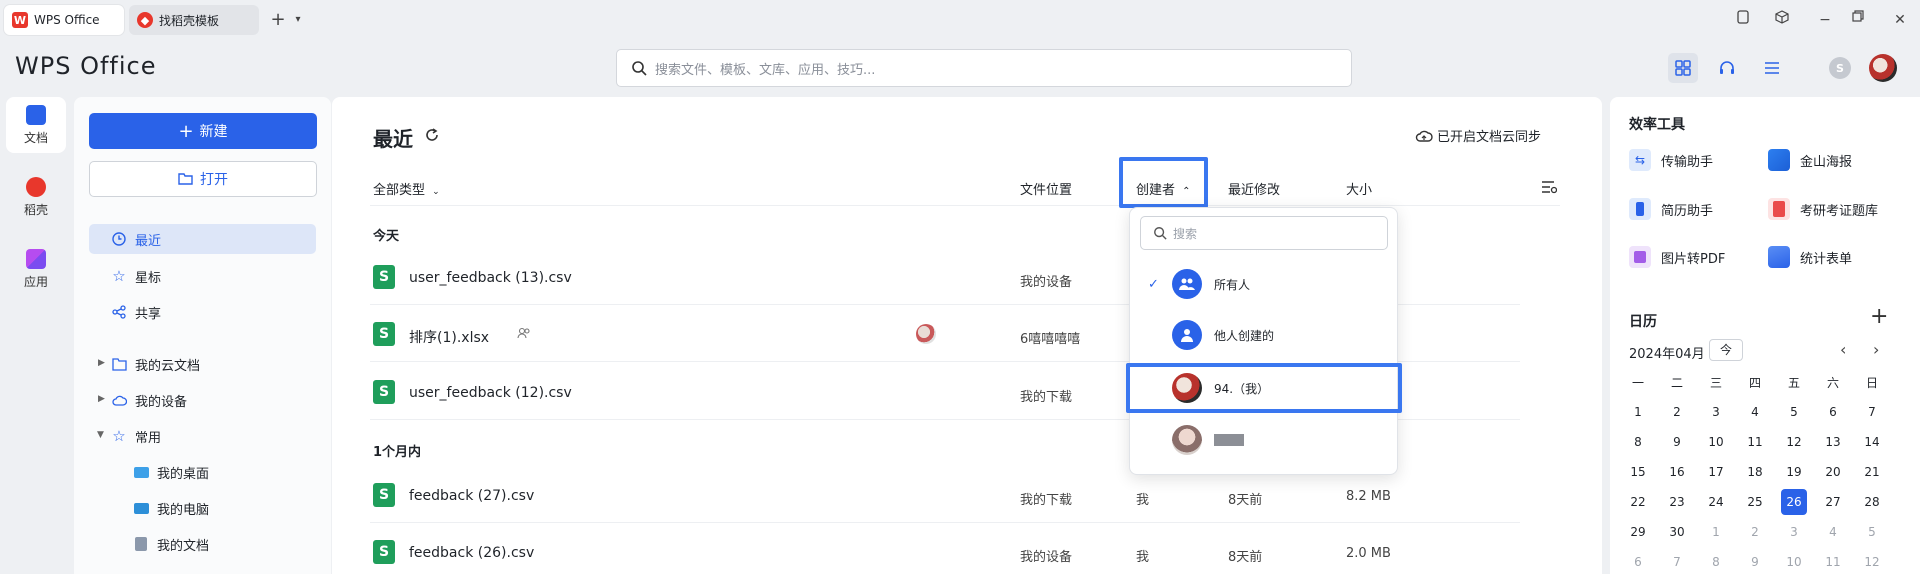 The image size is (1920, 574). I want to click on close-icon: ✕, so click(1900, 20).